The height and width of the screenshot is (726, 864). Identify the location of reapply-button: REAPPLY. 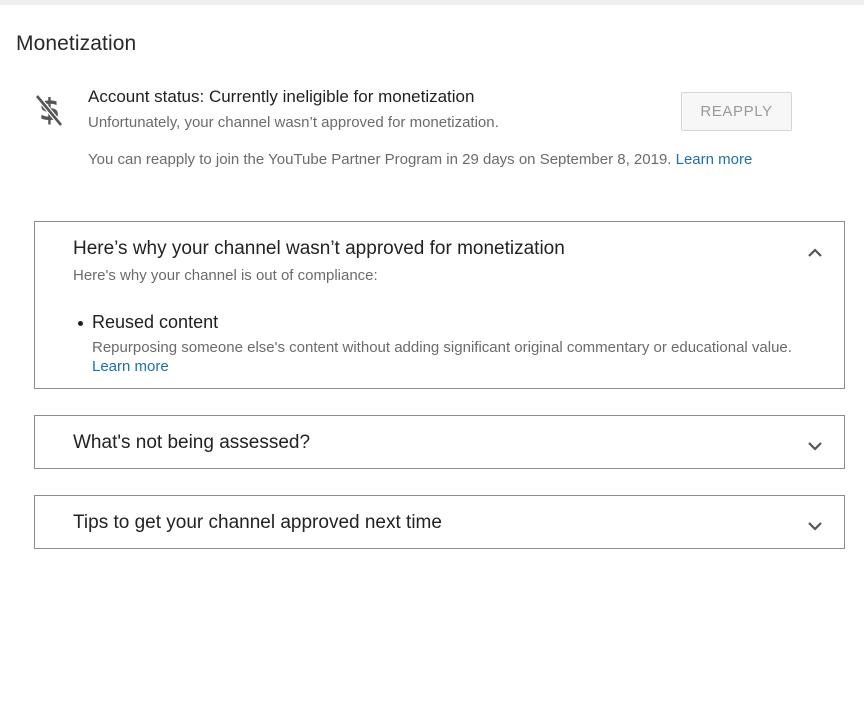
(736, 111).